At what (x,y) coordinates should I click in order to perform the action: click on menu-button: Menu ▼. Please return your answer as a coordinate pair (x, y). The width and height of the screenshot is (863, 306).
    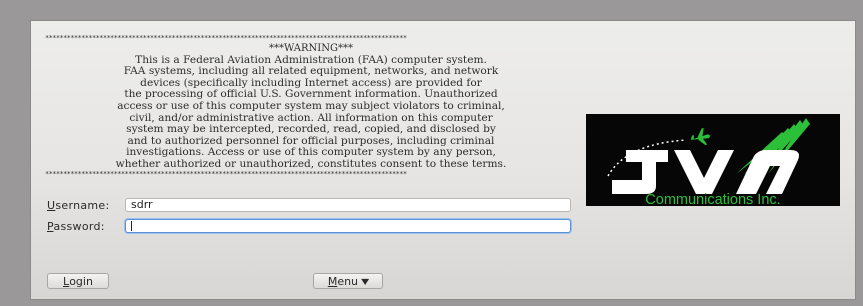
    Looking at the image, I should click on (348, 281).